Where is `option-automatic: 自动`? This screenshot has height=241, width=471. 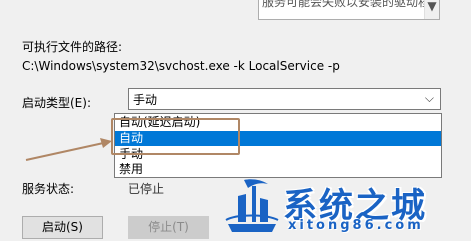
option-automatic: 自动 is located at coordinates (278, 138).